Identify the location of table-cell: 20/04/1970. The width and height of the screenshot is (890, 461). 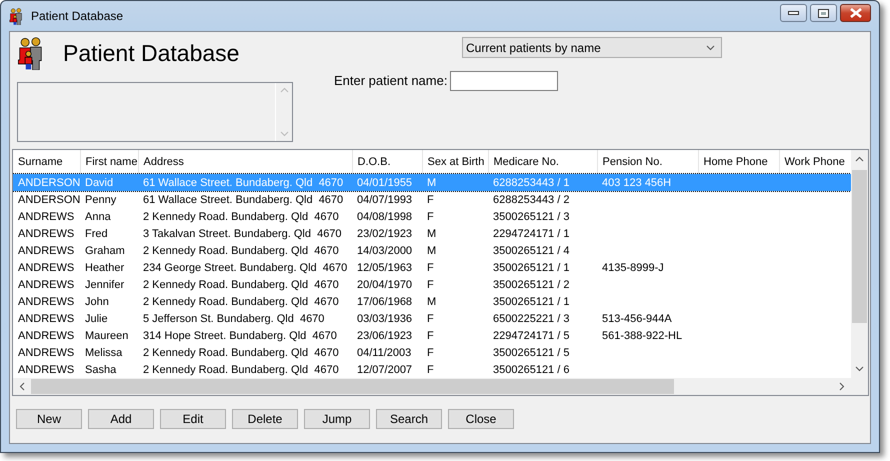
(384, 284).